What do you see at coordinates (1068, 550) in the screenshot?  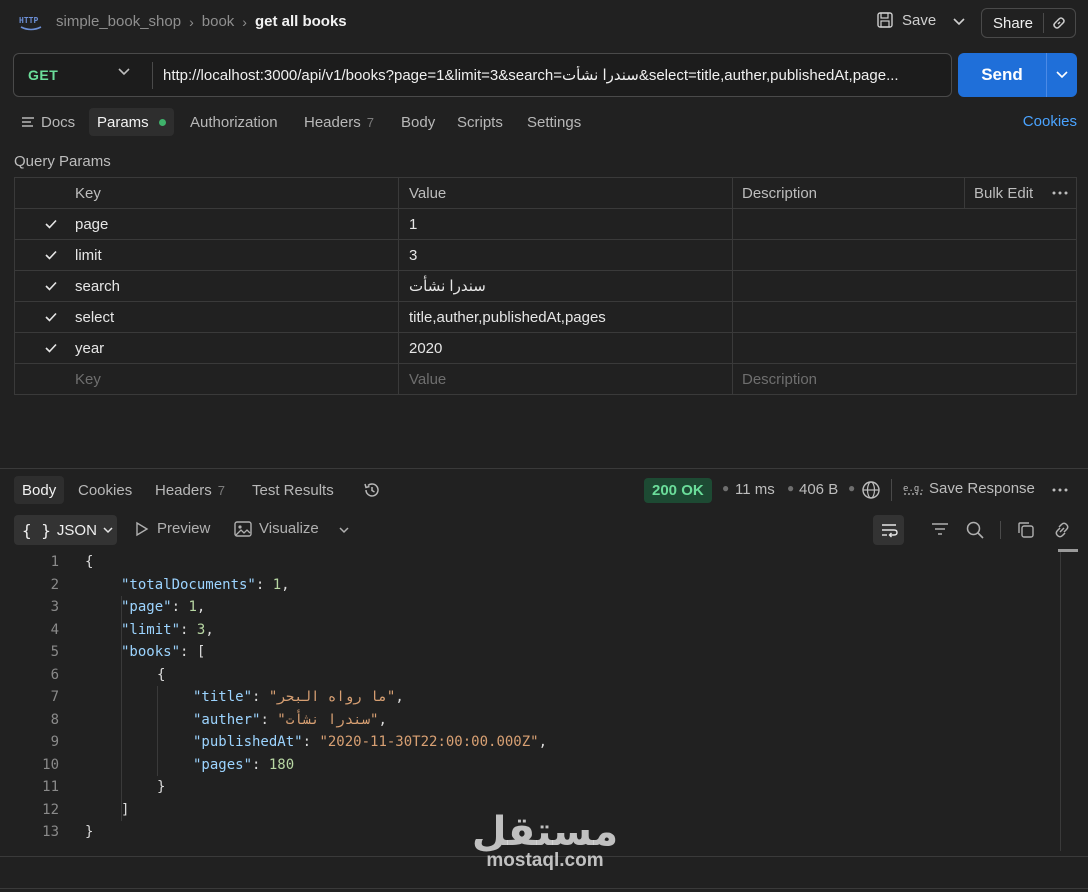 I see `scrollbar-thumb` at bounding box center [1068, 550].